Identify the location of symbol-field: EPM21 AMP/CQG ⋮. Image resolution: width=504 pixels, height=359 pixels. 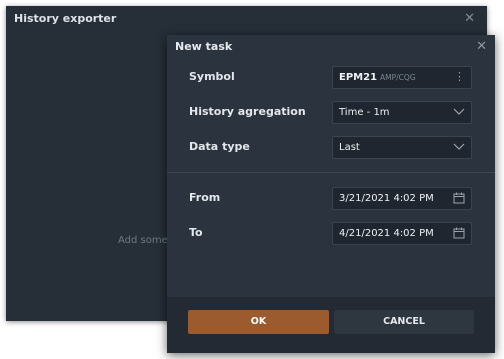
(402, 77).